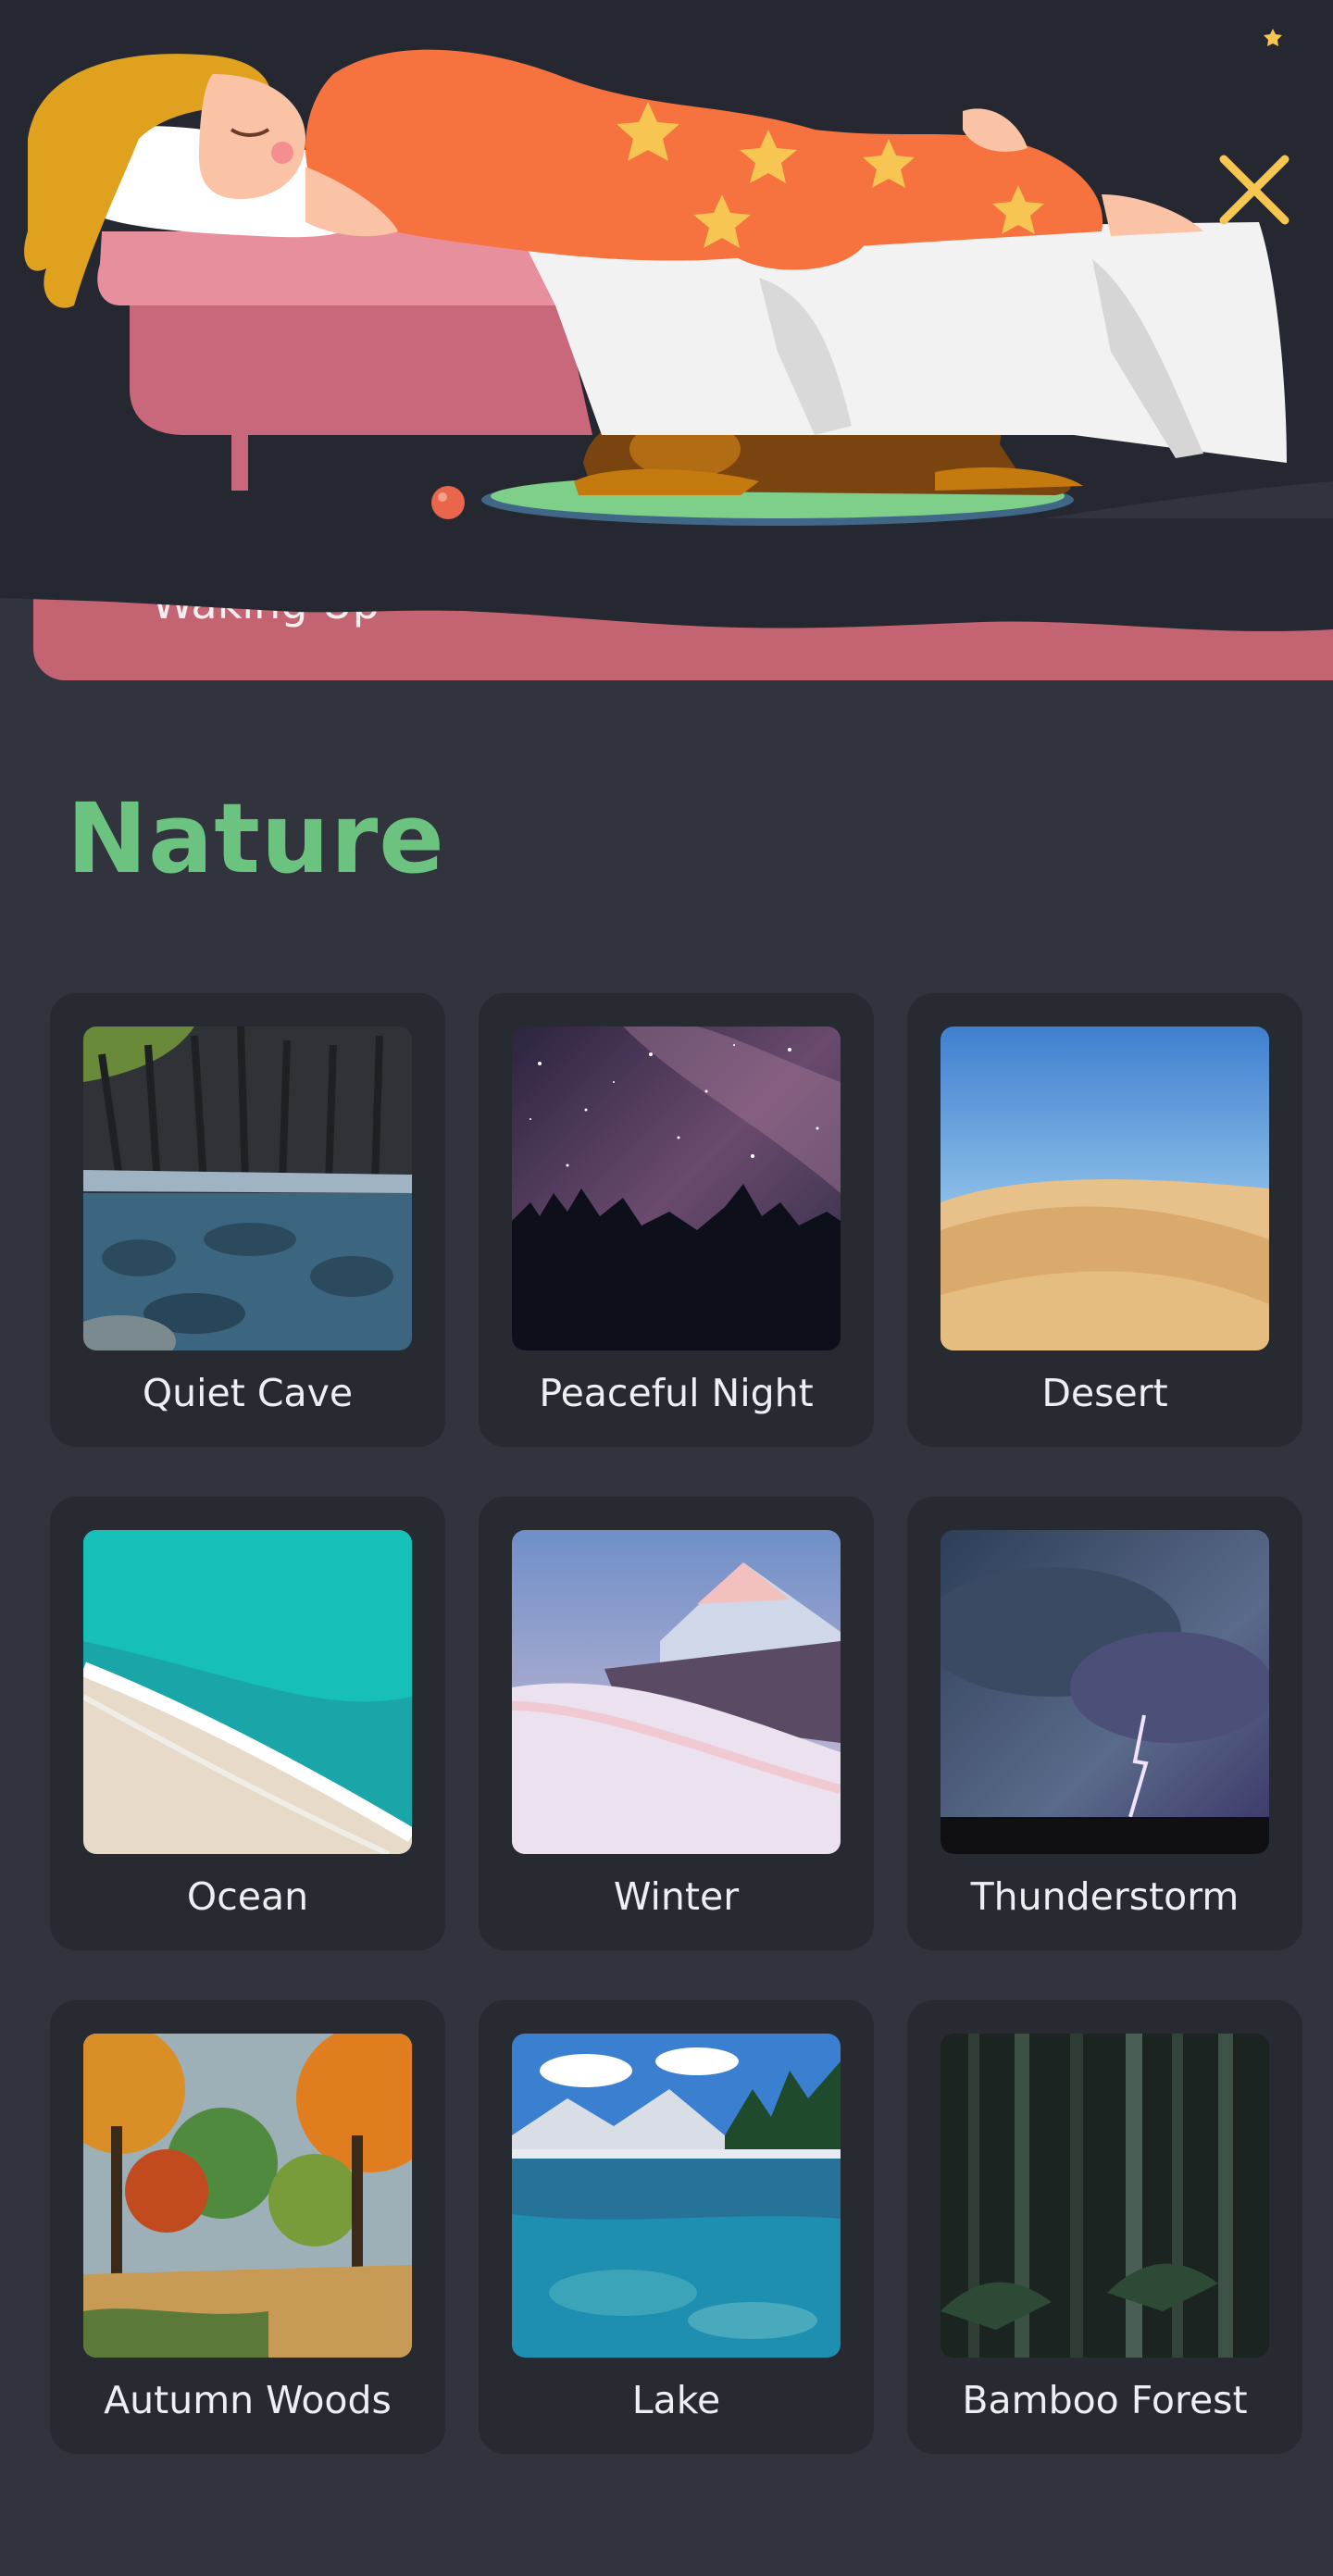  Describe the element at coordinates (676, 1188) in the screenshot. I see `peaceful-night-image` at that location.